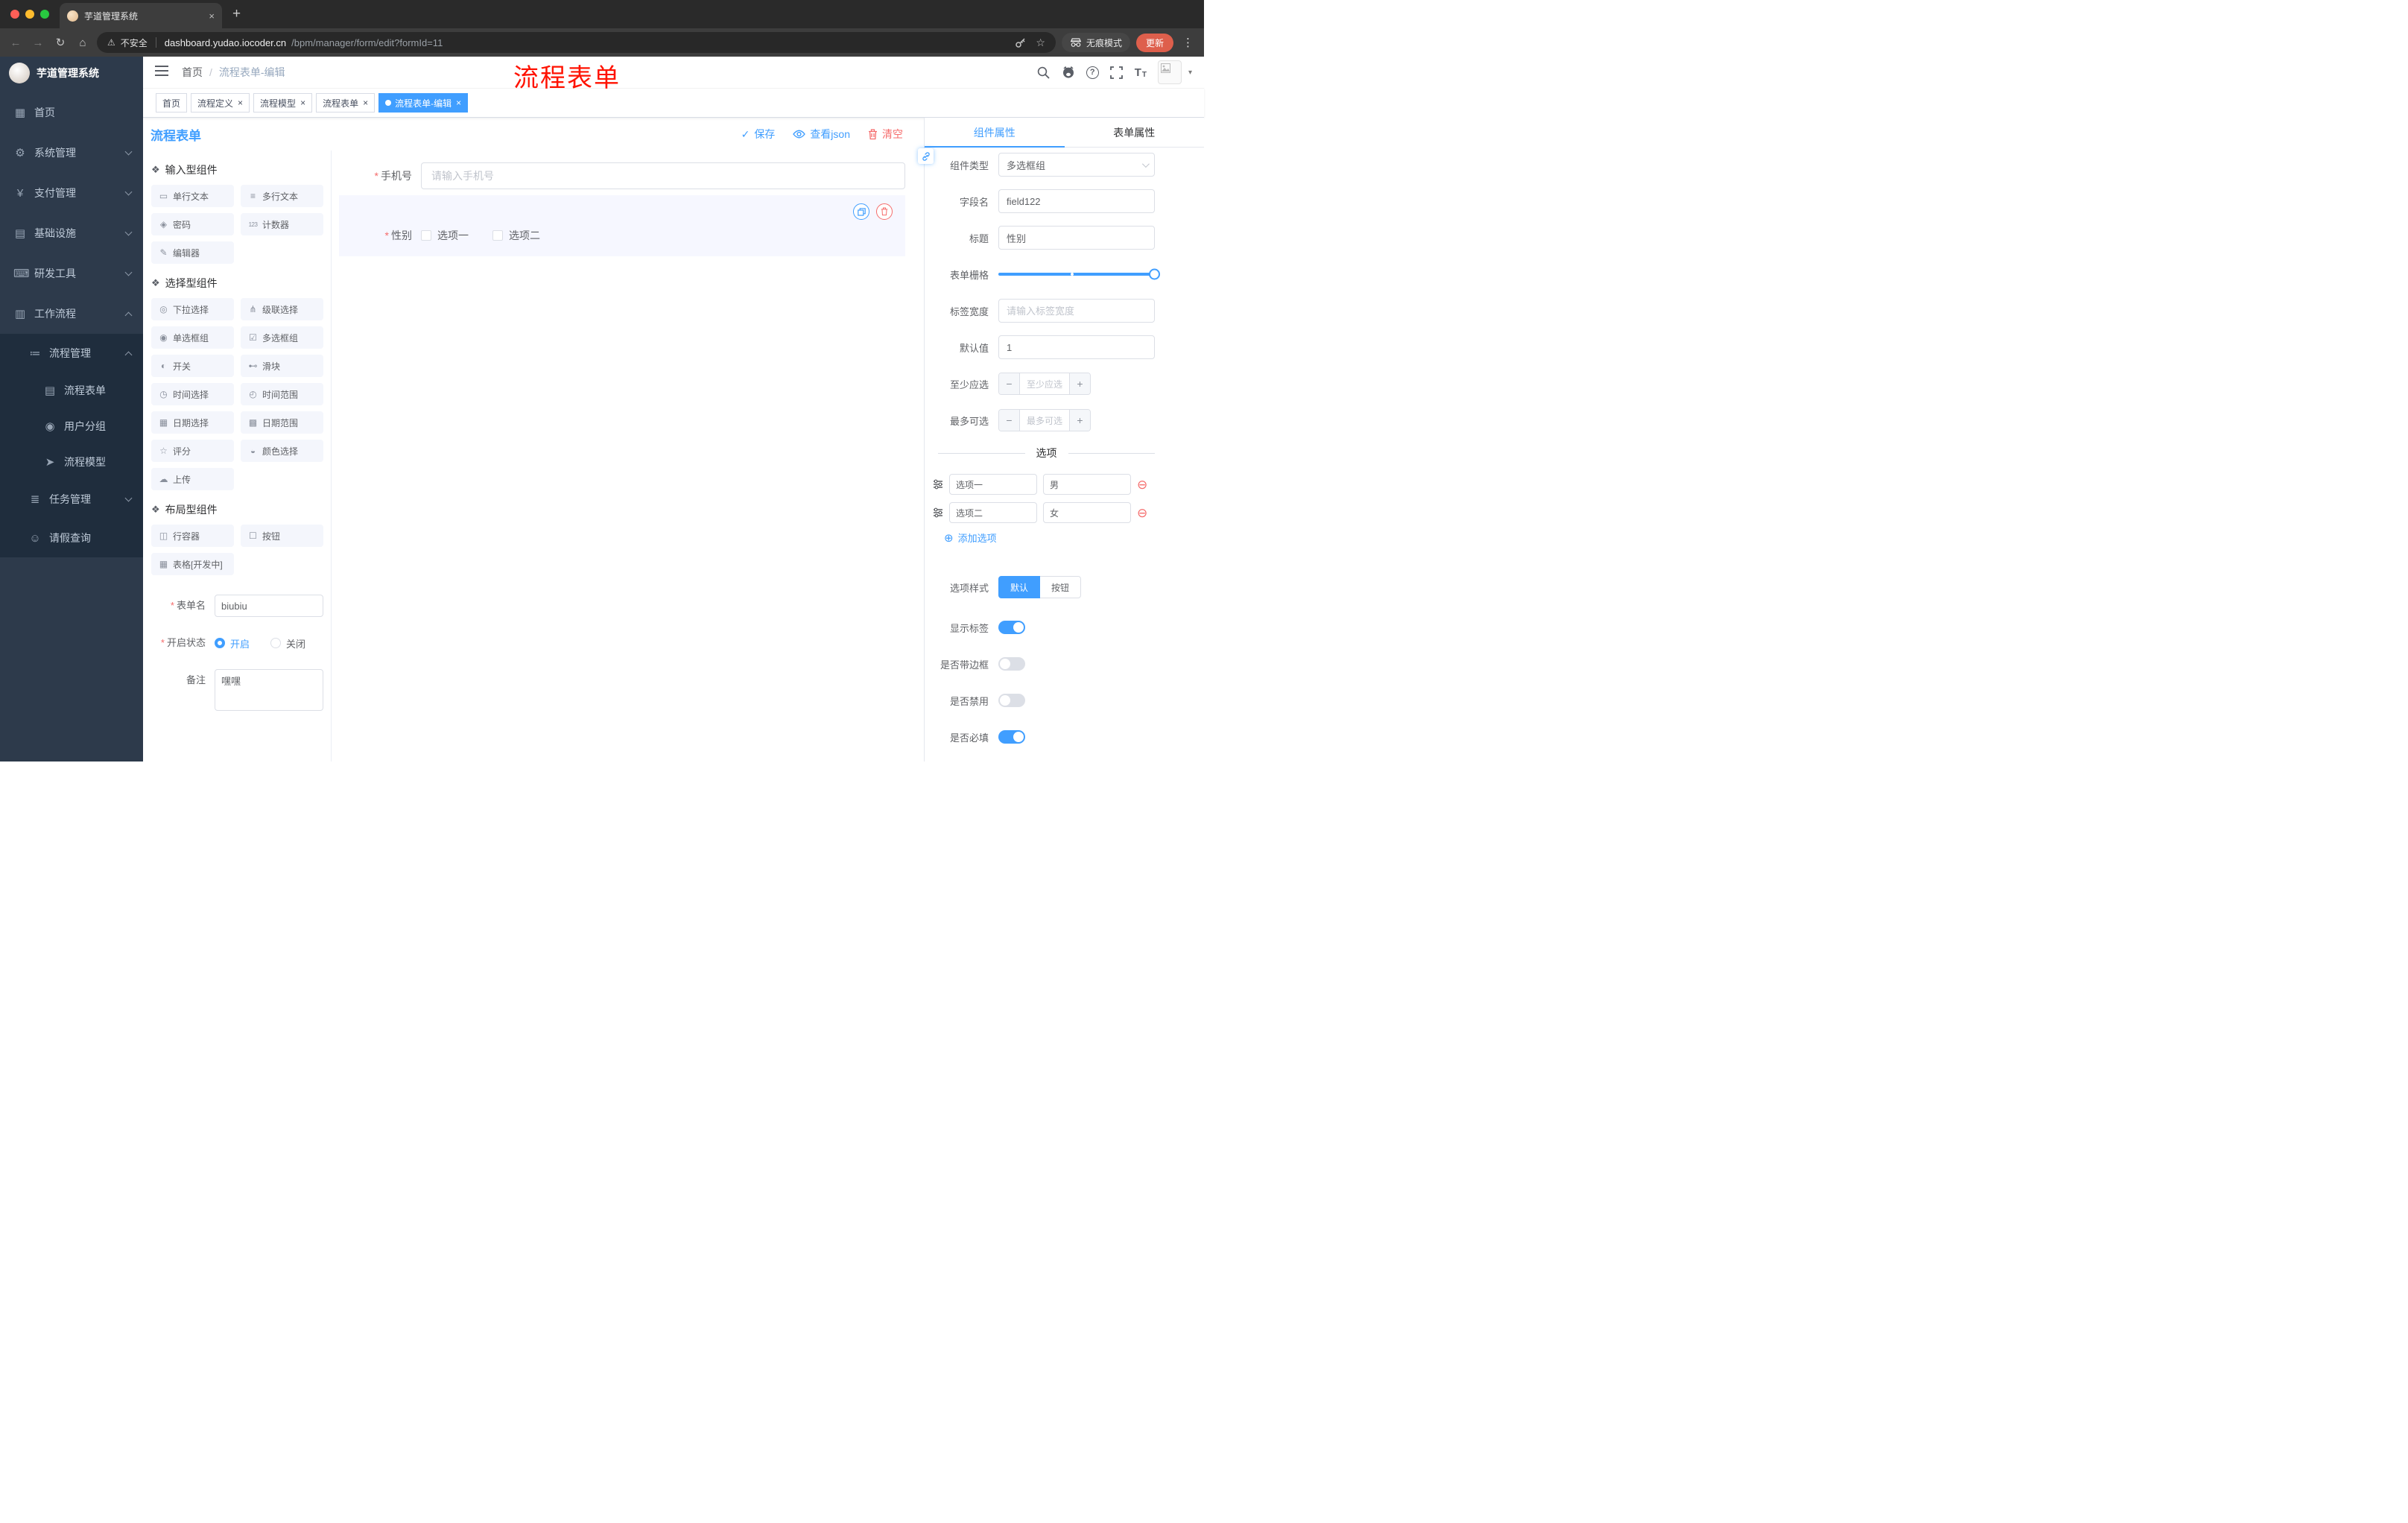 Image resolution: width=2408 pixels, height=1523 pixels. What do you see at coordinates (192, 536) in the screenshot?
I see `component-row-container: ◫ 行容器` at bounding box center [192, 536].